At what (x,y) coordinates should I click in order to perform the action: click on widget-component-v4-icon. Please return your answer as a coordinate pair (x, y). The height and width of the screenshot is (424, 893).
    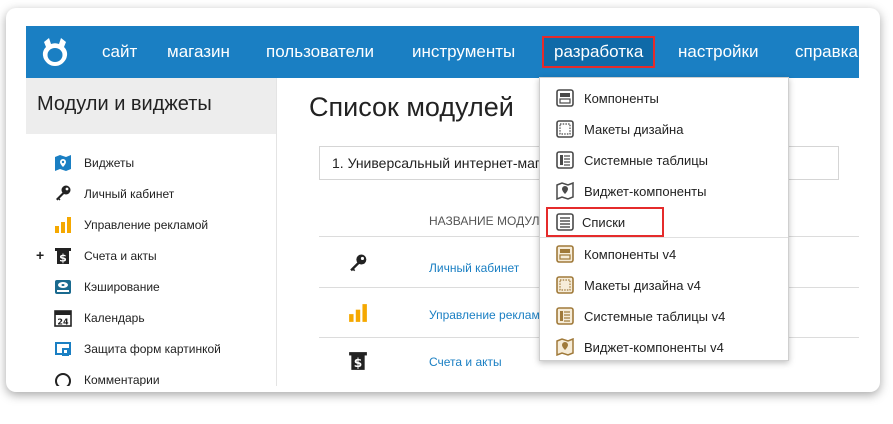
    Looking at the image, I should click on (565, 347).